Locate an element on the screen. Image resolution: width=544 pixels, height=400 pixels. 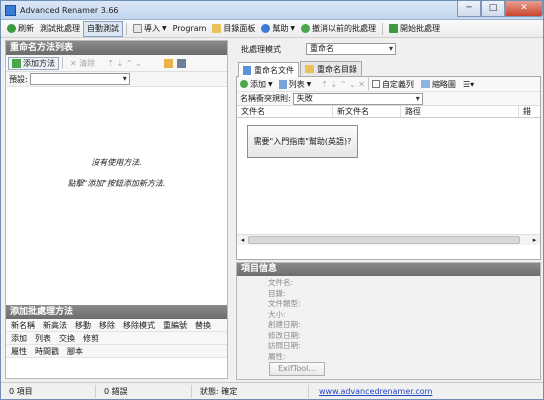
process-add: 添加 is located at coordinates (19, 338).